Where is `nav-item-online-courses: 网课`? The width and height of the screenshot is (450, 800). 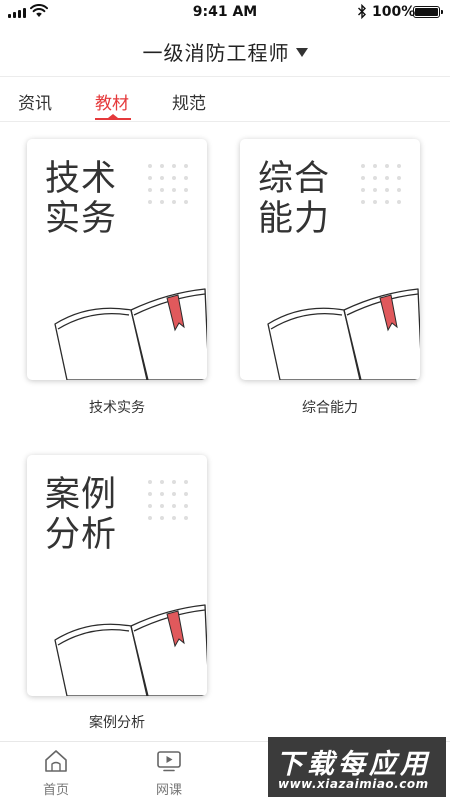
nav-item-online-courses: 网课 is located at coordinates (169, 771).